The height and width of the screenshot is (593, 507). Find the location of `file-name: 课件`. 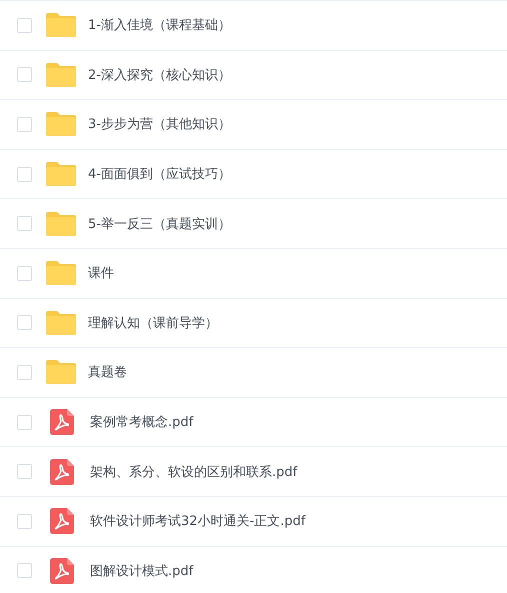

file-name: 课件 is located at coordinates (101, 273).